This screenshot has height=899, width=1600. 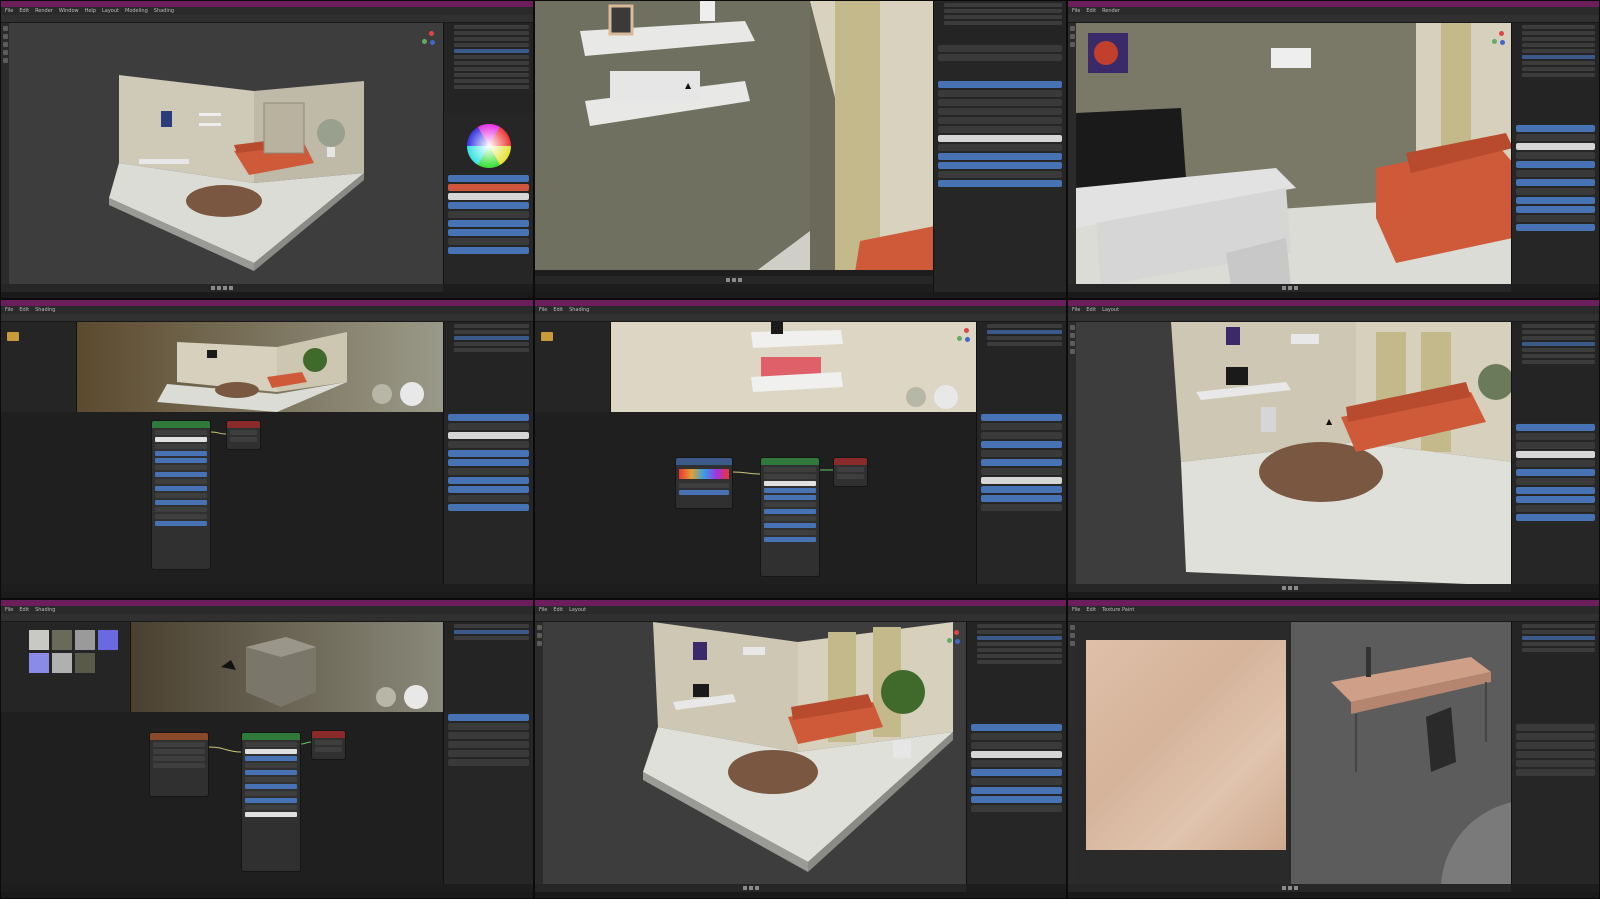 What do you see at coordinates (1333, 618) in the screenshot?
I see `editor-header` at bounding box center [1333, 618].